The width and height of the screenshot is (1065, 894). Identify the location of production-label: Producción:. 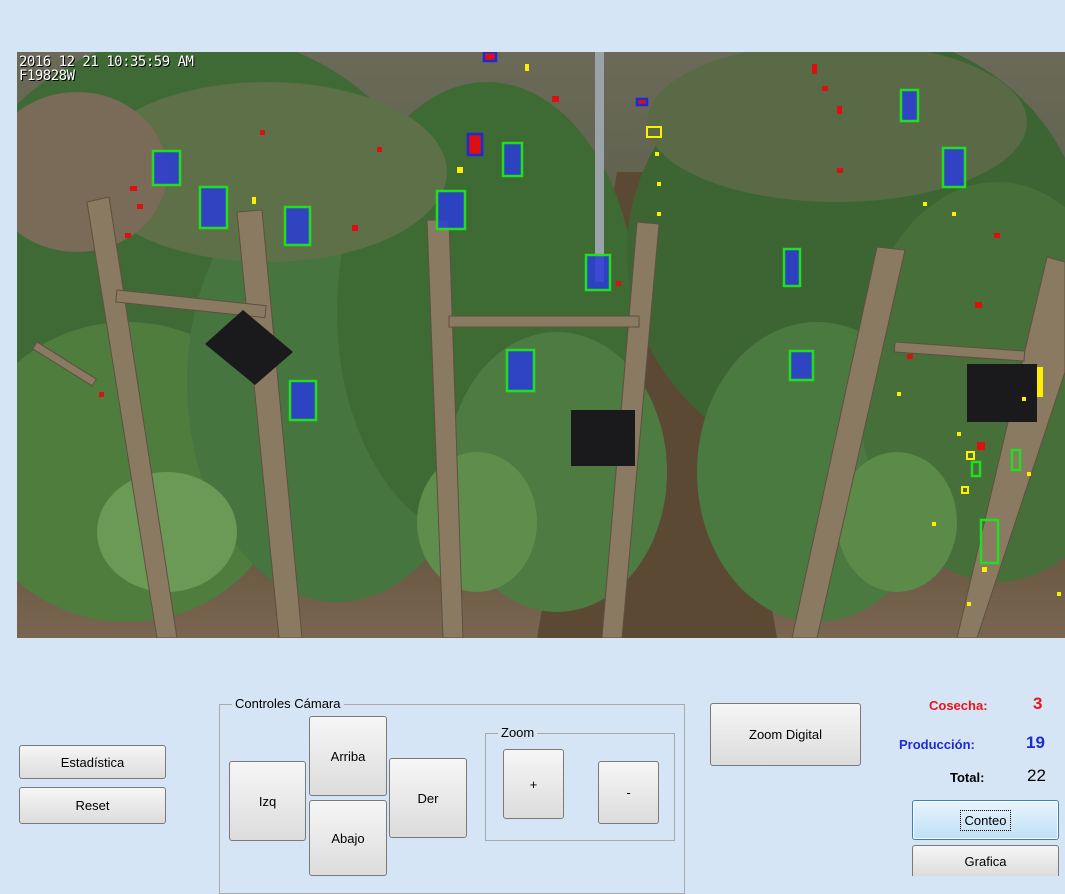
(937, 744).